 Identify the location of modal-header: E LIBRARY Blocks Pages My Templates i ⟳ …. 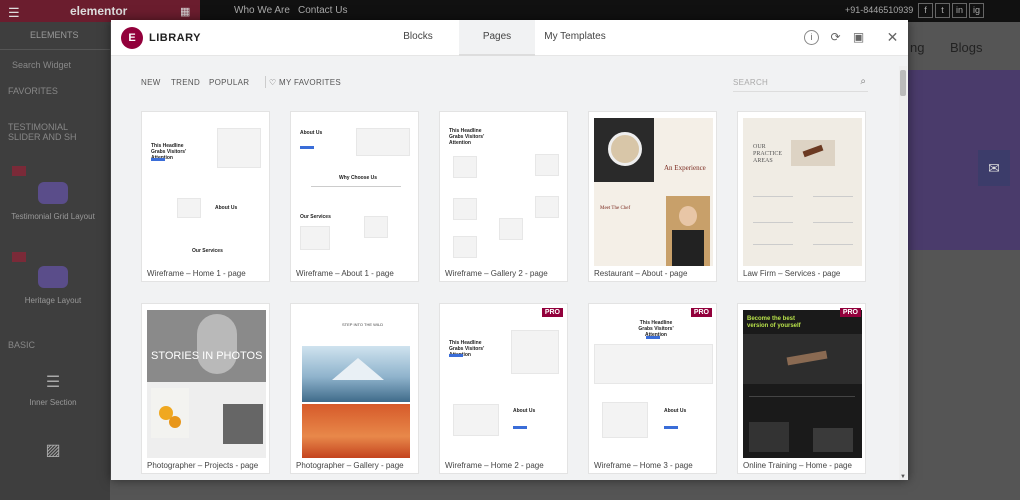
(509, 38).